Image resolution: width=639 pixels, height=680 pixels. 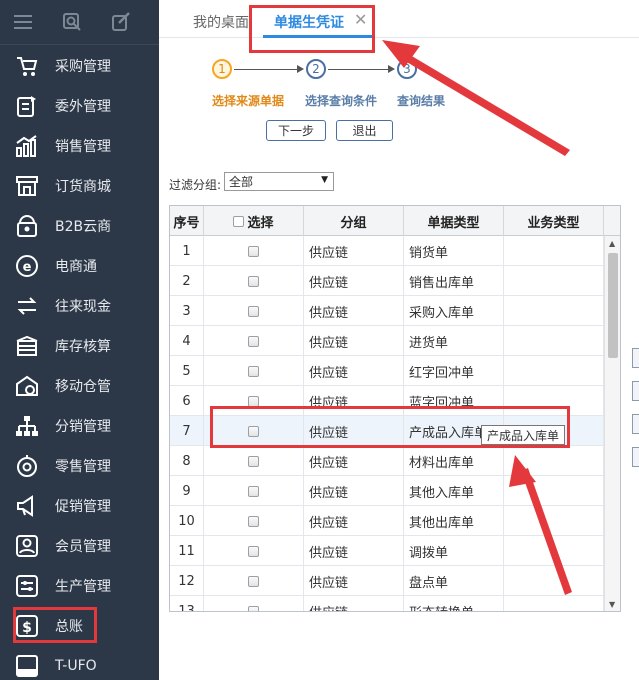 I want to click on cell-index: 2, so click(x=187, y=281).